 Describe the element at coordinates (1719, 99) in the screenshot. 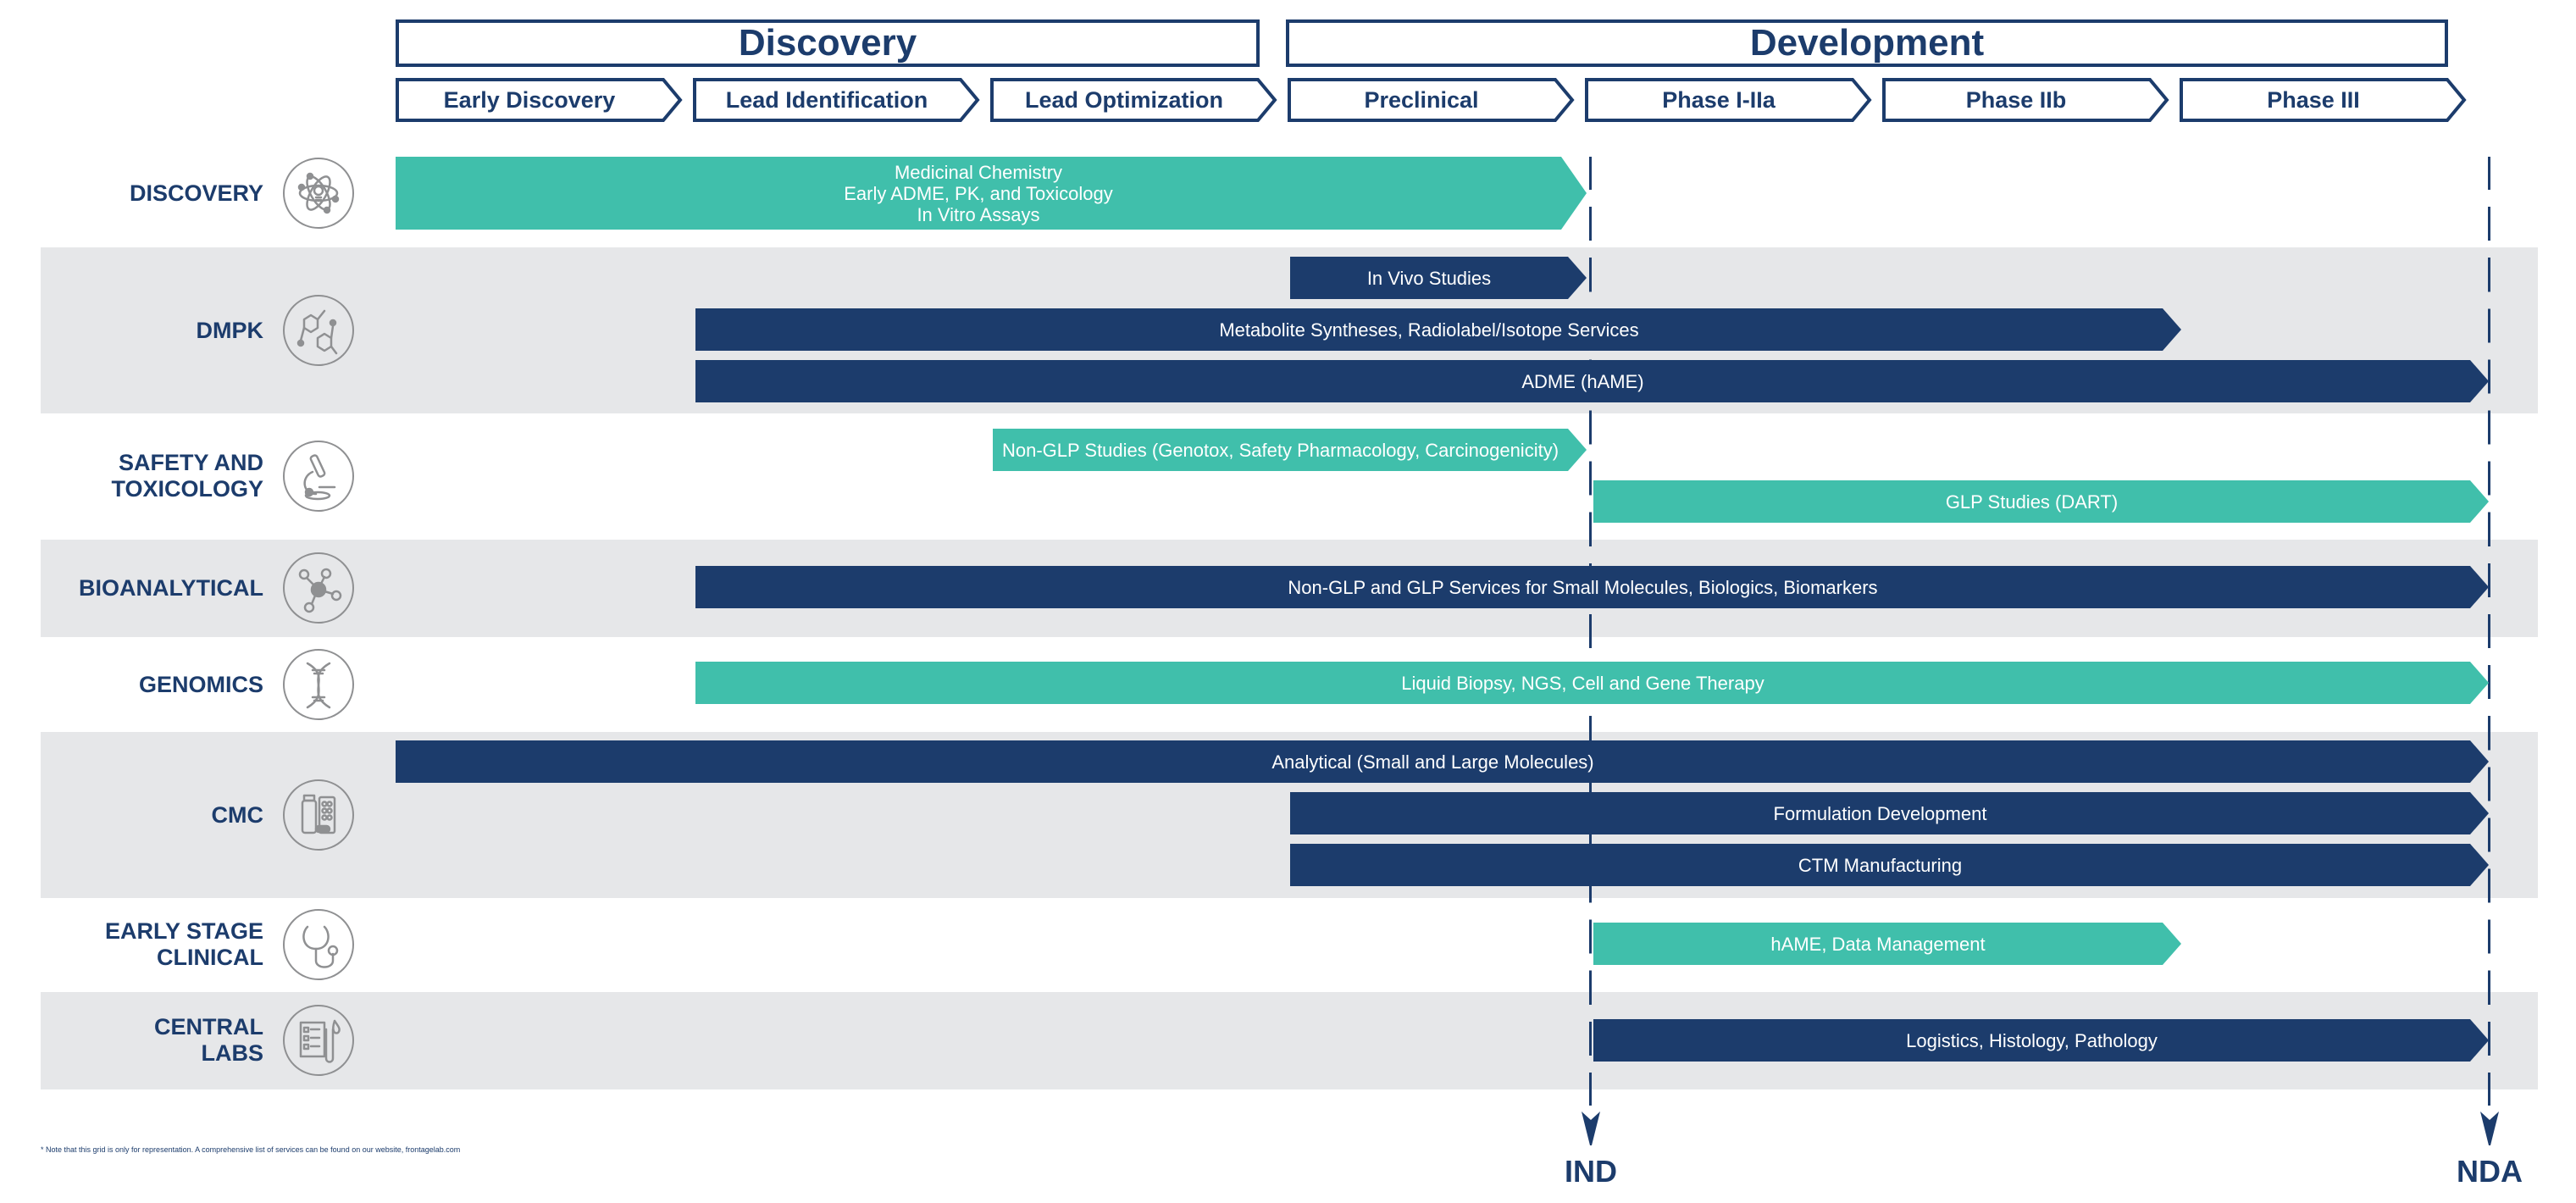

I see `phase-label: Phase I-IIa` at that location.